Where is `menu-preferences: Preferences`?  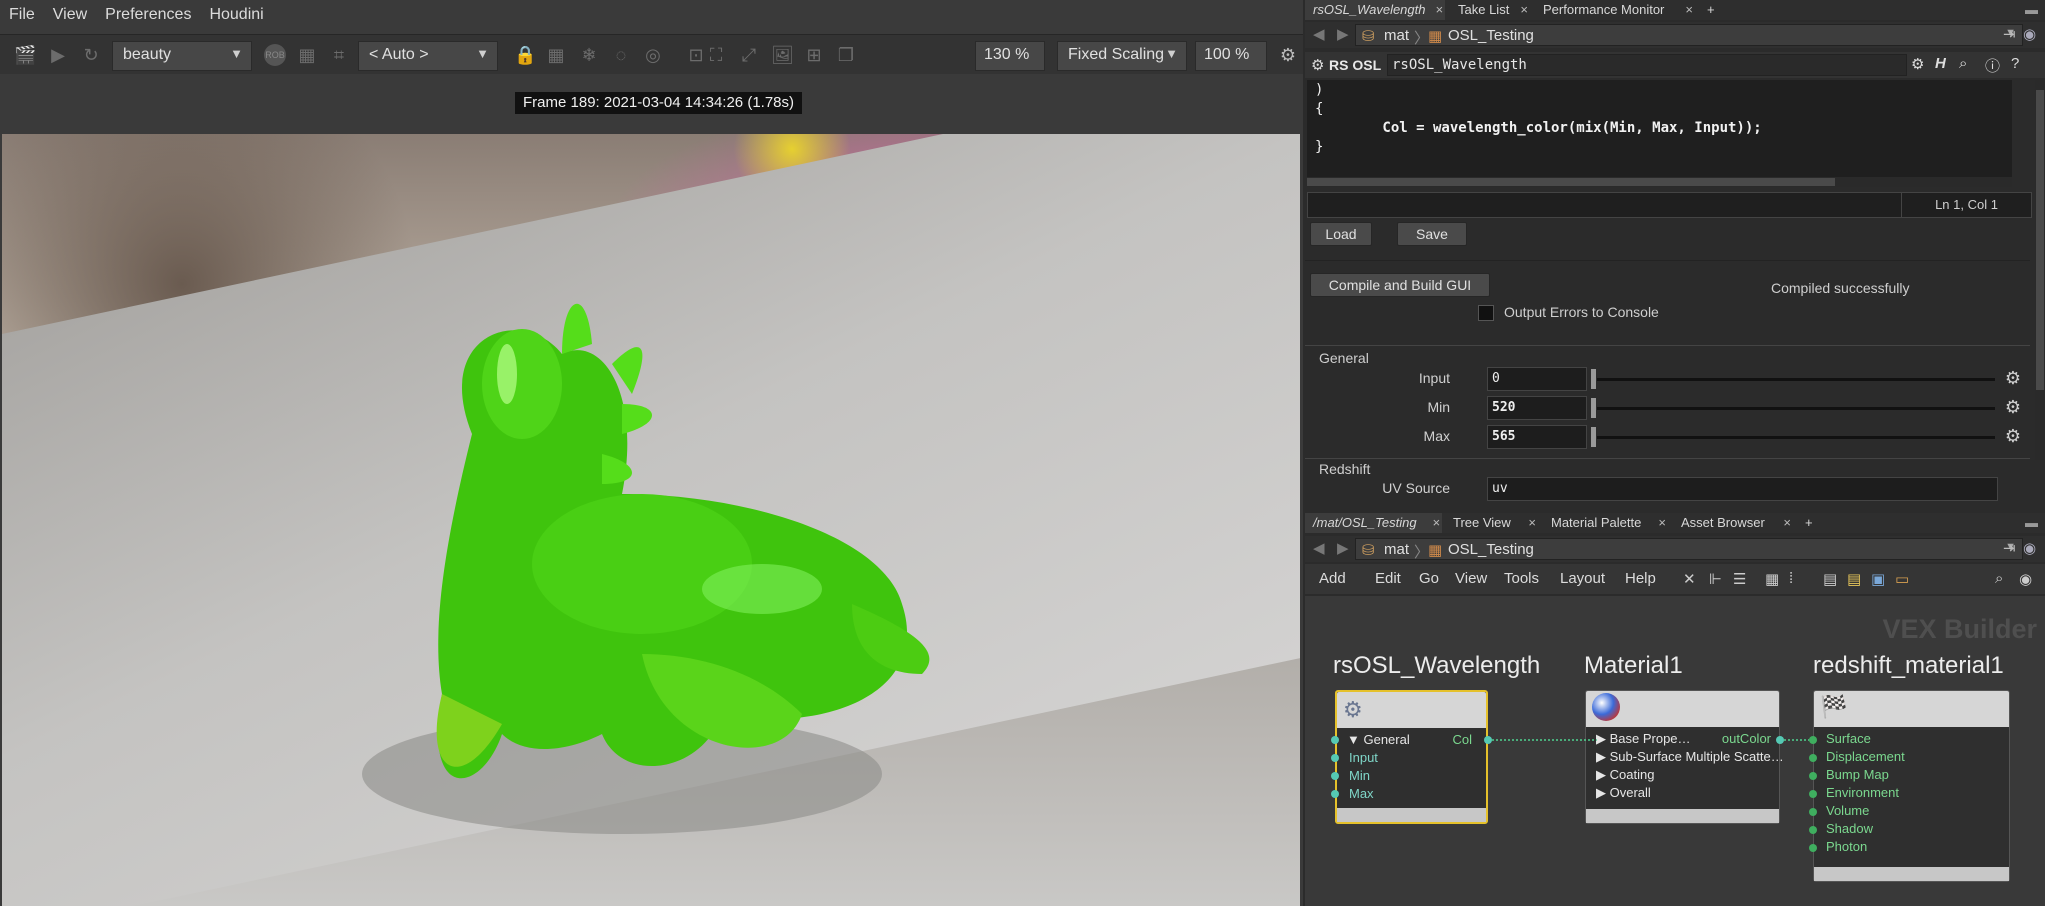
menu-preferences: Preferences is located at coordinates (148, 15).